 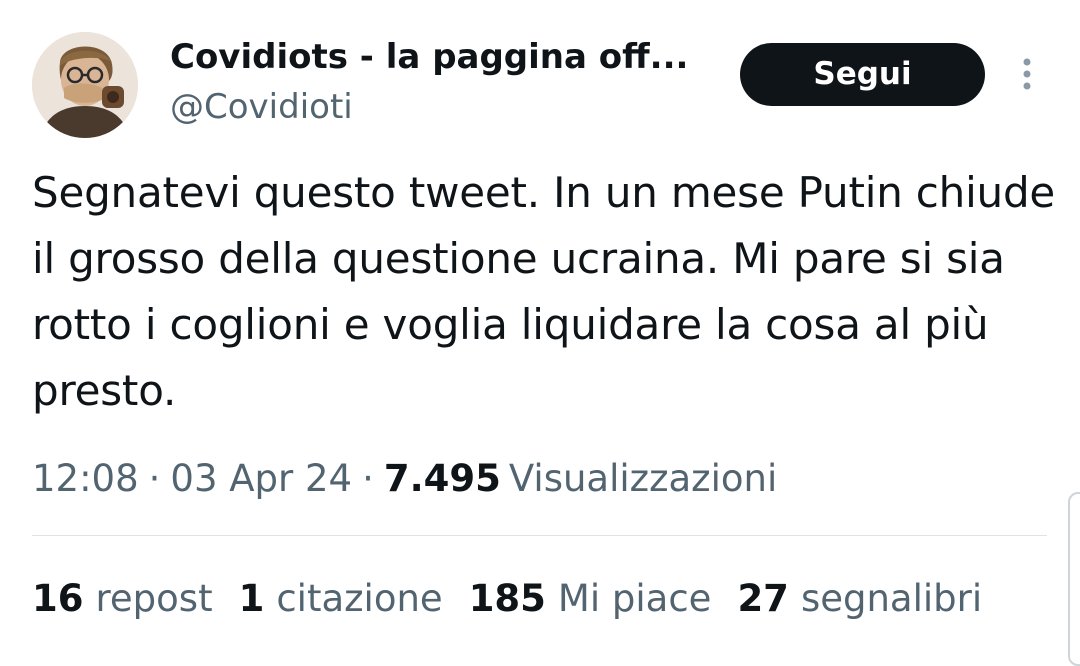 I want to click on likes-count: 185, so click(x=507, y=598).